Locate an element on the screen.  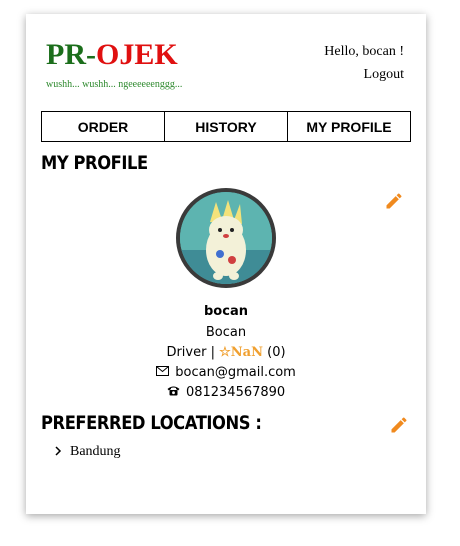
logout-link: Logout is located at coordinates (364, 74).